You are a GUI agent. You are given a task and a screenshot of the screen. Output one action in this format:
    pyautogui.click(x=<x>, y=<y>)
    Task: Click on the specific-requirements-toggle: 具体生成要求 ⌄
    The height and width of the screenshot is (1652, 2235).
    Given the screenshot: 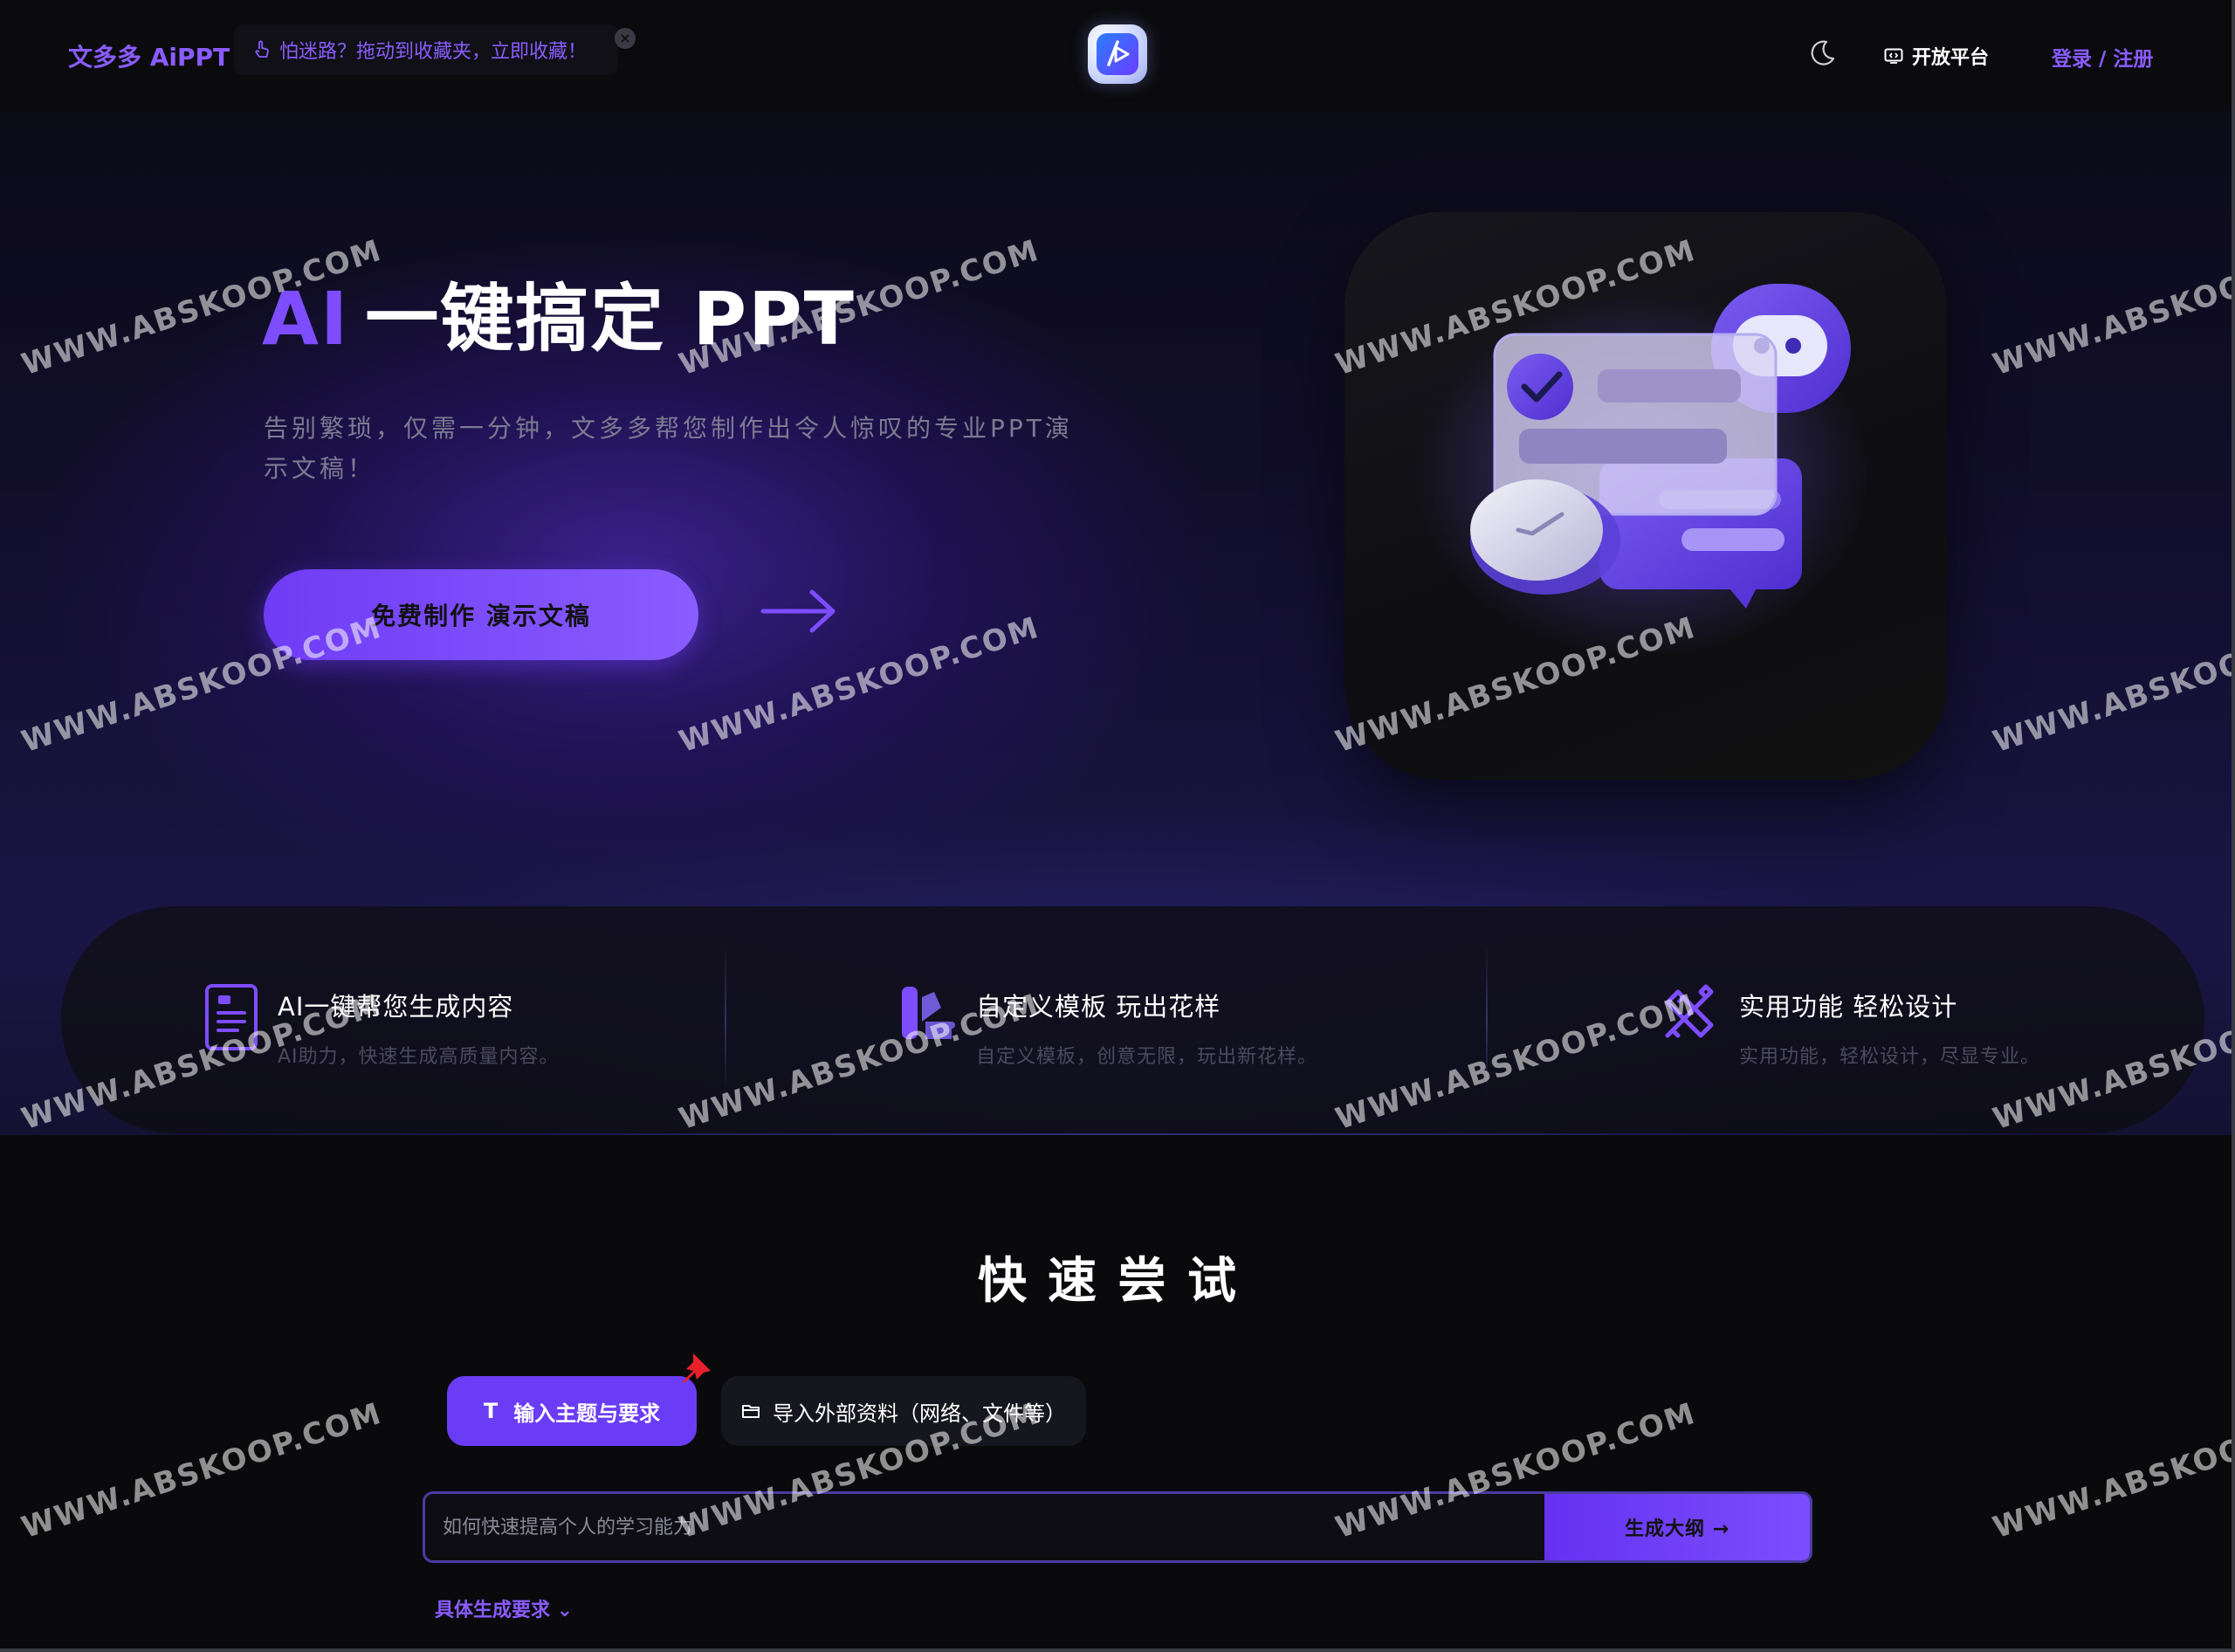 What is the action you would take?
    pyautogui.click(x=504, y=1608)
    